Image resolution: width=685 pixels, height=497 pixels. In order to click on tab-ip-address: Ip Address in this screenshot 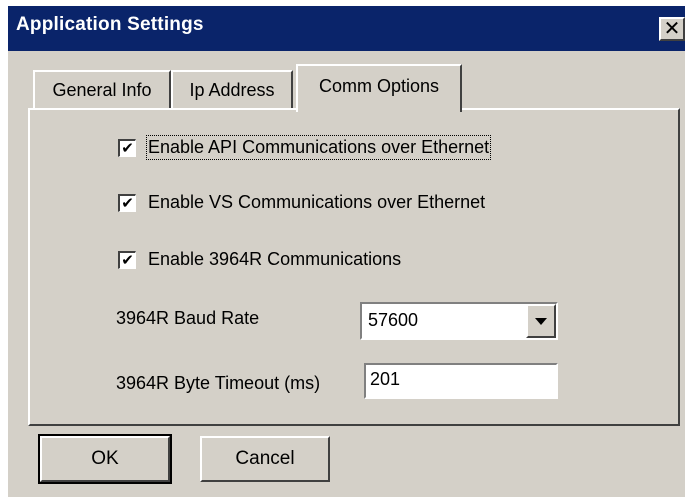, I will do `click(232, 89)`.